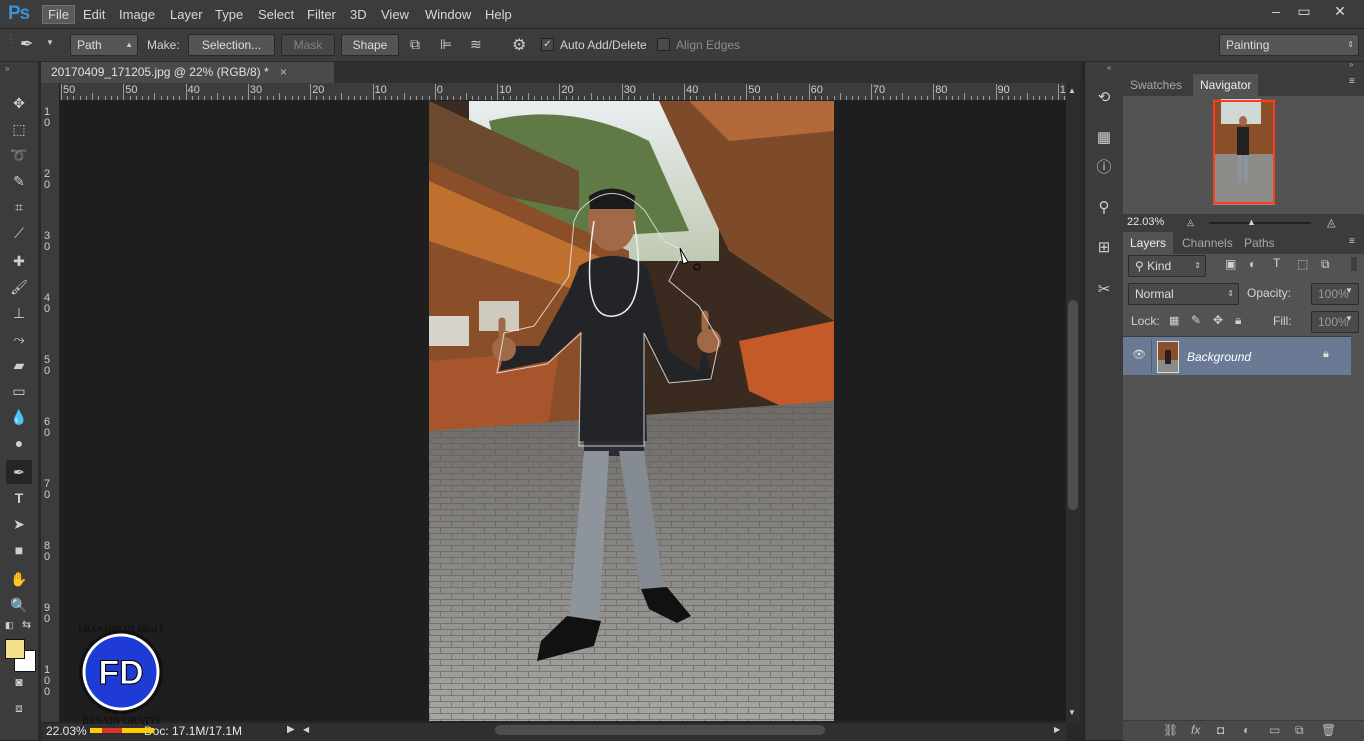 The image size is (1364, 741). Describe the element at coordinates (19, 365) in the screenshot. I see `eraser-tool-icon: ▰` at that location.